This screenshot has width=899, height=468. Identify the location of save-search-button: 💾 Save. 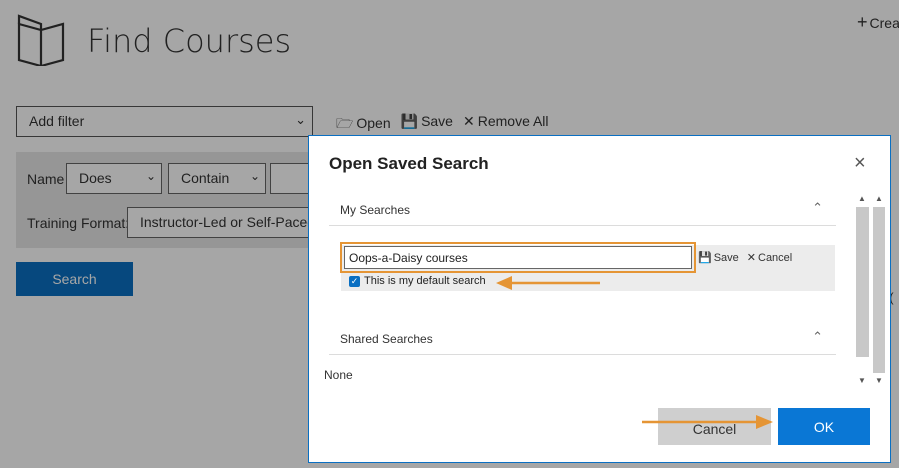
(718, 257).